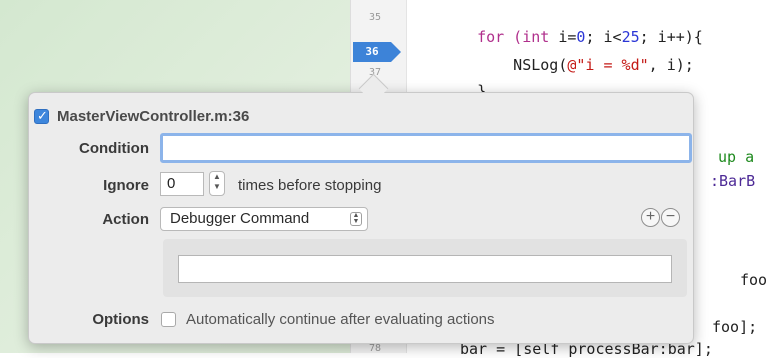 The image size is (773, 358). What do you see at coordinates (736, 157) in the screenshot?
I see `code-peek: up a` at bounding box center [736, 157].